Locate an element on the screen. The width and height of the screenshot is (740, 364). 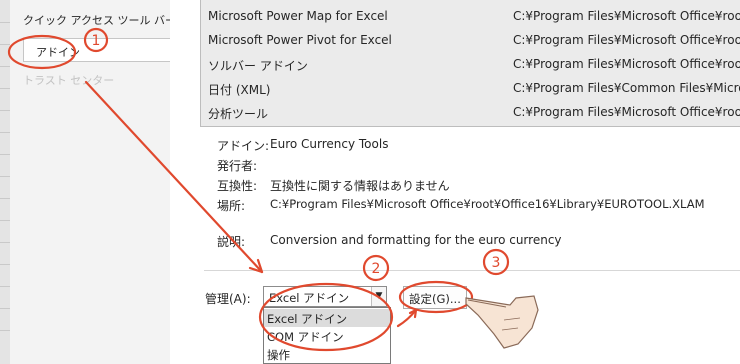
option-excel-addins: Excel アドイン is located at coordinates (327, 318).